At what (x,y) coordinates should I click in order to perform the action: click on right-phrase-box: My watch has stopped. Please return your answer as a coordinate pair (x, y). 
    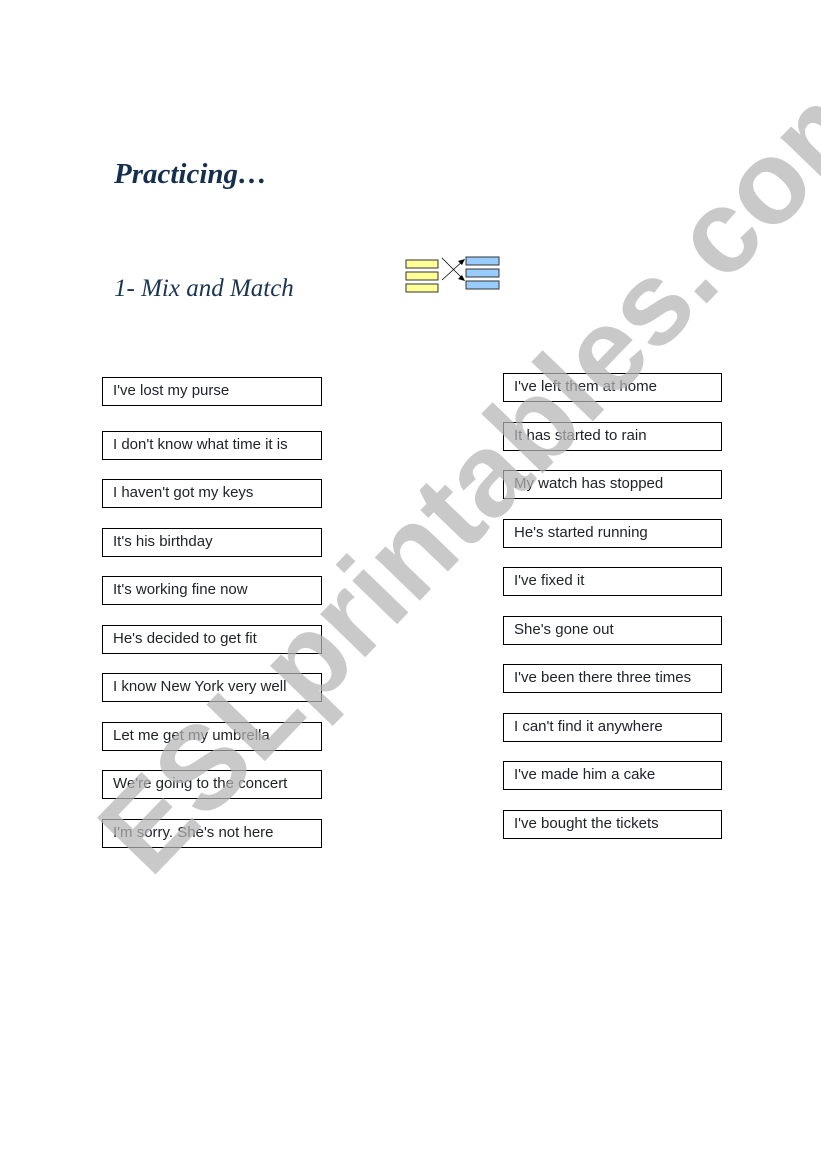
    Looking at the image, I should click on (612, 484).